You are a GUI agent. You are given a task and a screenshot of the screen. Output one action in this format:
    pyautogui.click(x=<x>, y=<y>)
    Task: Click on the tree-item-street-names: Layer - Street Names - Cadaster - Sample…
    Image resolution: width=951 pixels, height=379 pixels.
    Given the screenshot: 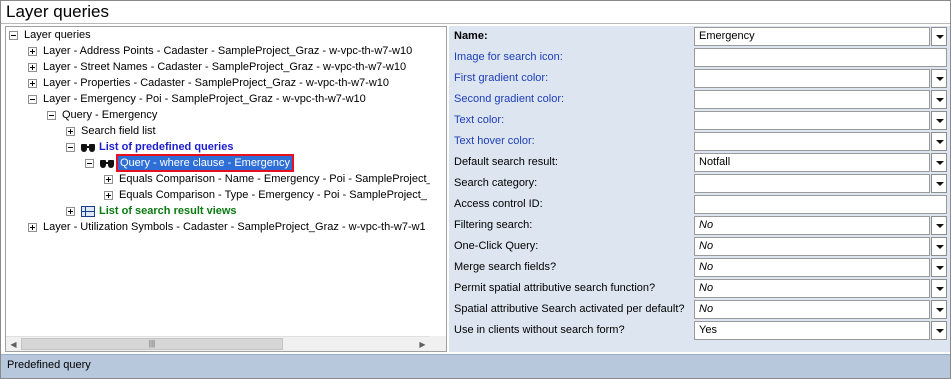 What is the action you would take?
    pyautogui.click(x=217, y=67)
    